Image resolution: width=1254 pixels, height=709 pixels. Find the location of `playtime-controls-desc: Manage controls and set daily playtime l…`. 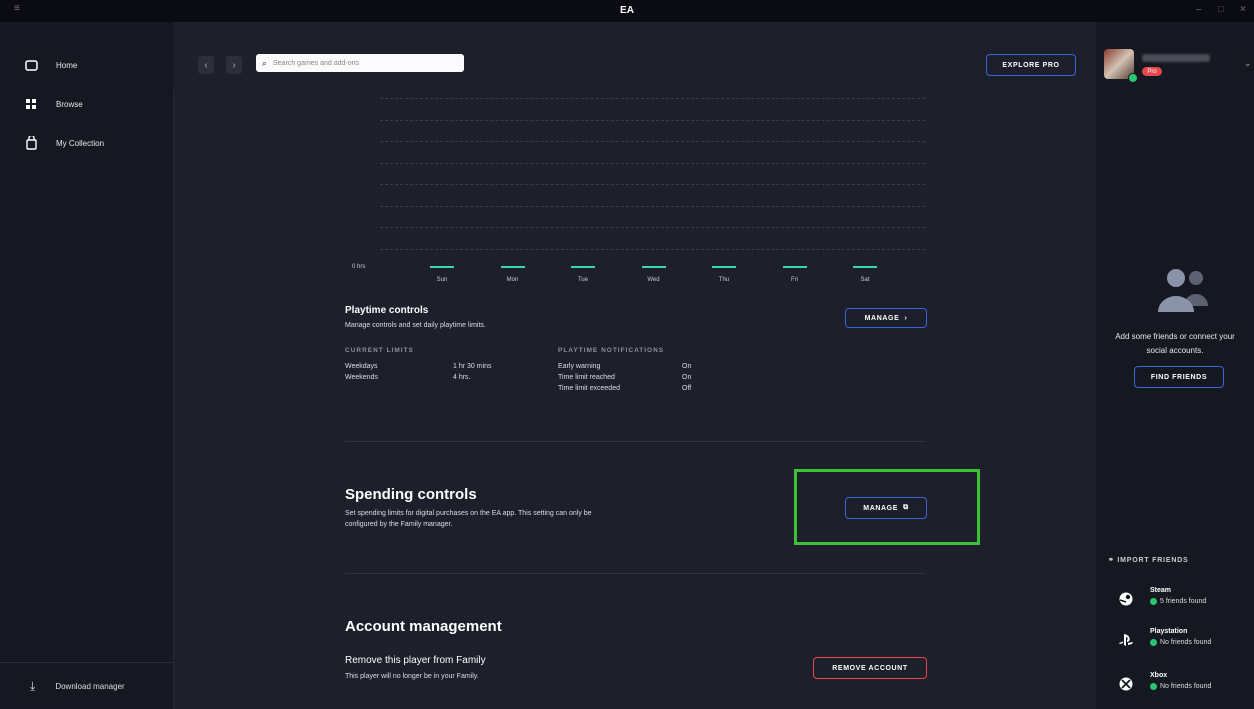

playtime-controls-desc: Manage controls and set daily playtime l… is located at coordinates (415, 325).